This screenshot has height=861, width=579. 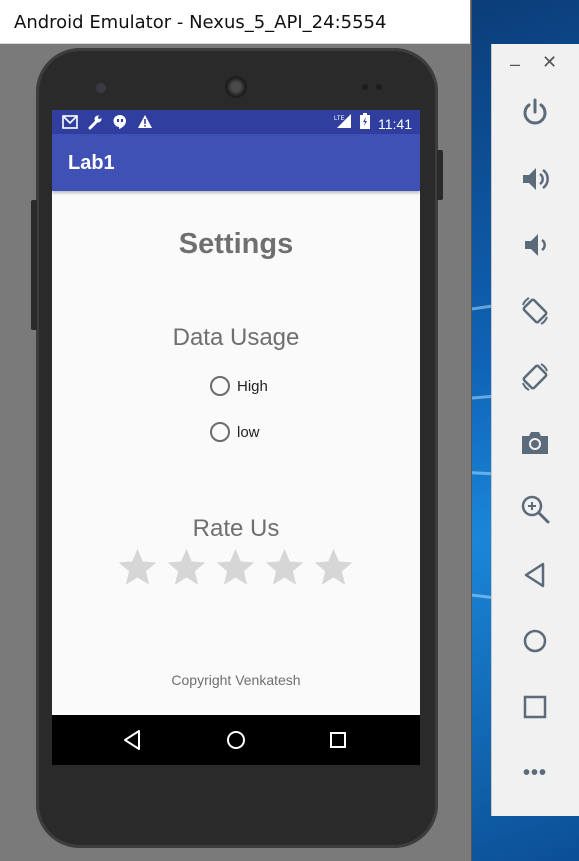 I want to click on app-bar: Lab1, so click(x=236, y=162).